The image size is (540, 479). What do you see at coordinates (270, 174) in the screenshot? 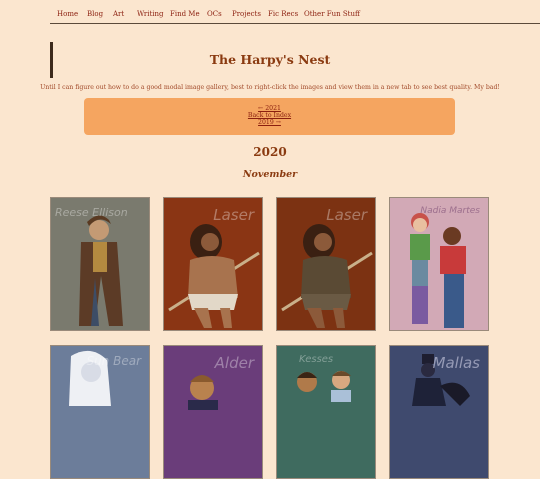
I see `month-heading: November` at bounding box center [270, 174].